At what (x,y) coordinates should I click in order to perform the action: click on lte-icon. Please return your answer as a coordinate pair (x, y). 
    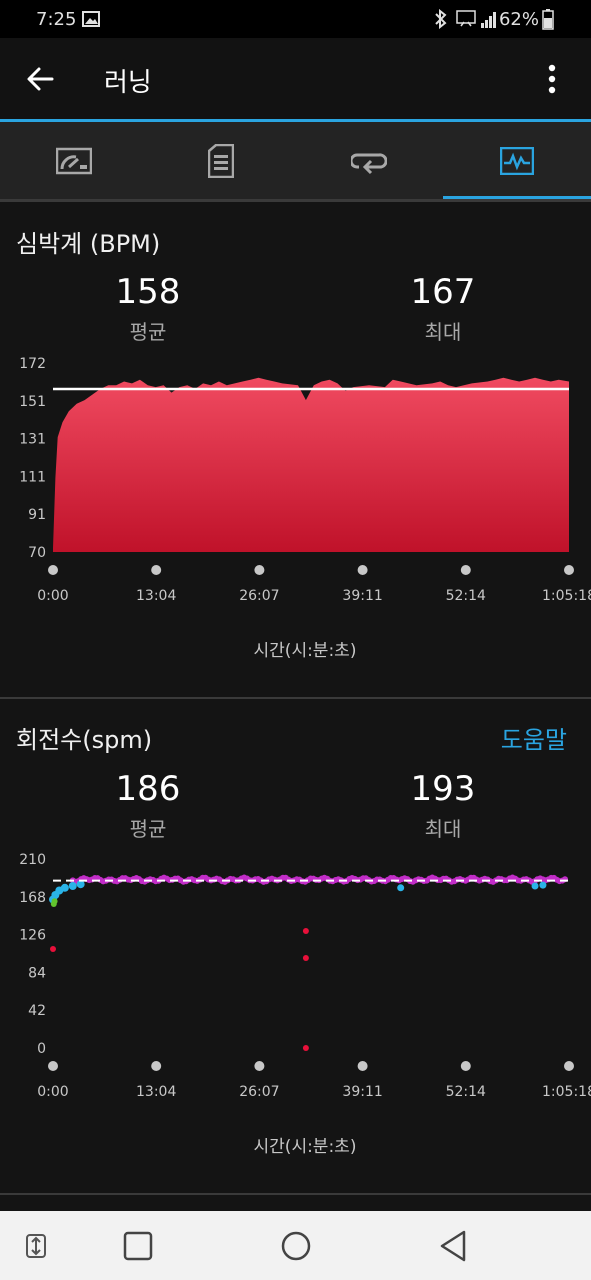
    Looking at the image, I should click on (466, 18).